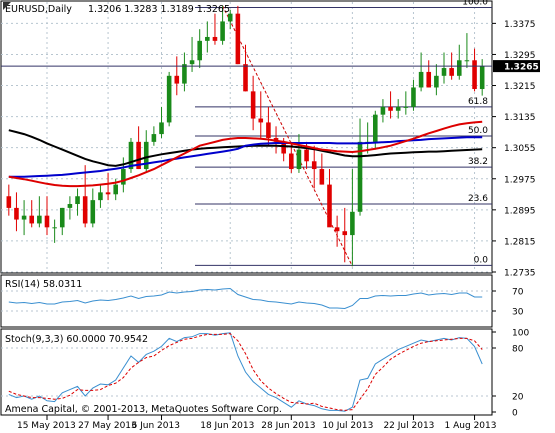 Image resolution: width=555 pixels, height=433 pixels. I want to click on date-tick-label: 1 Aug 2013, so click(471, 426).